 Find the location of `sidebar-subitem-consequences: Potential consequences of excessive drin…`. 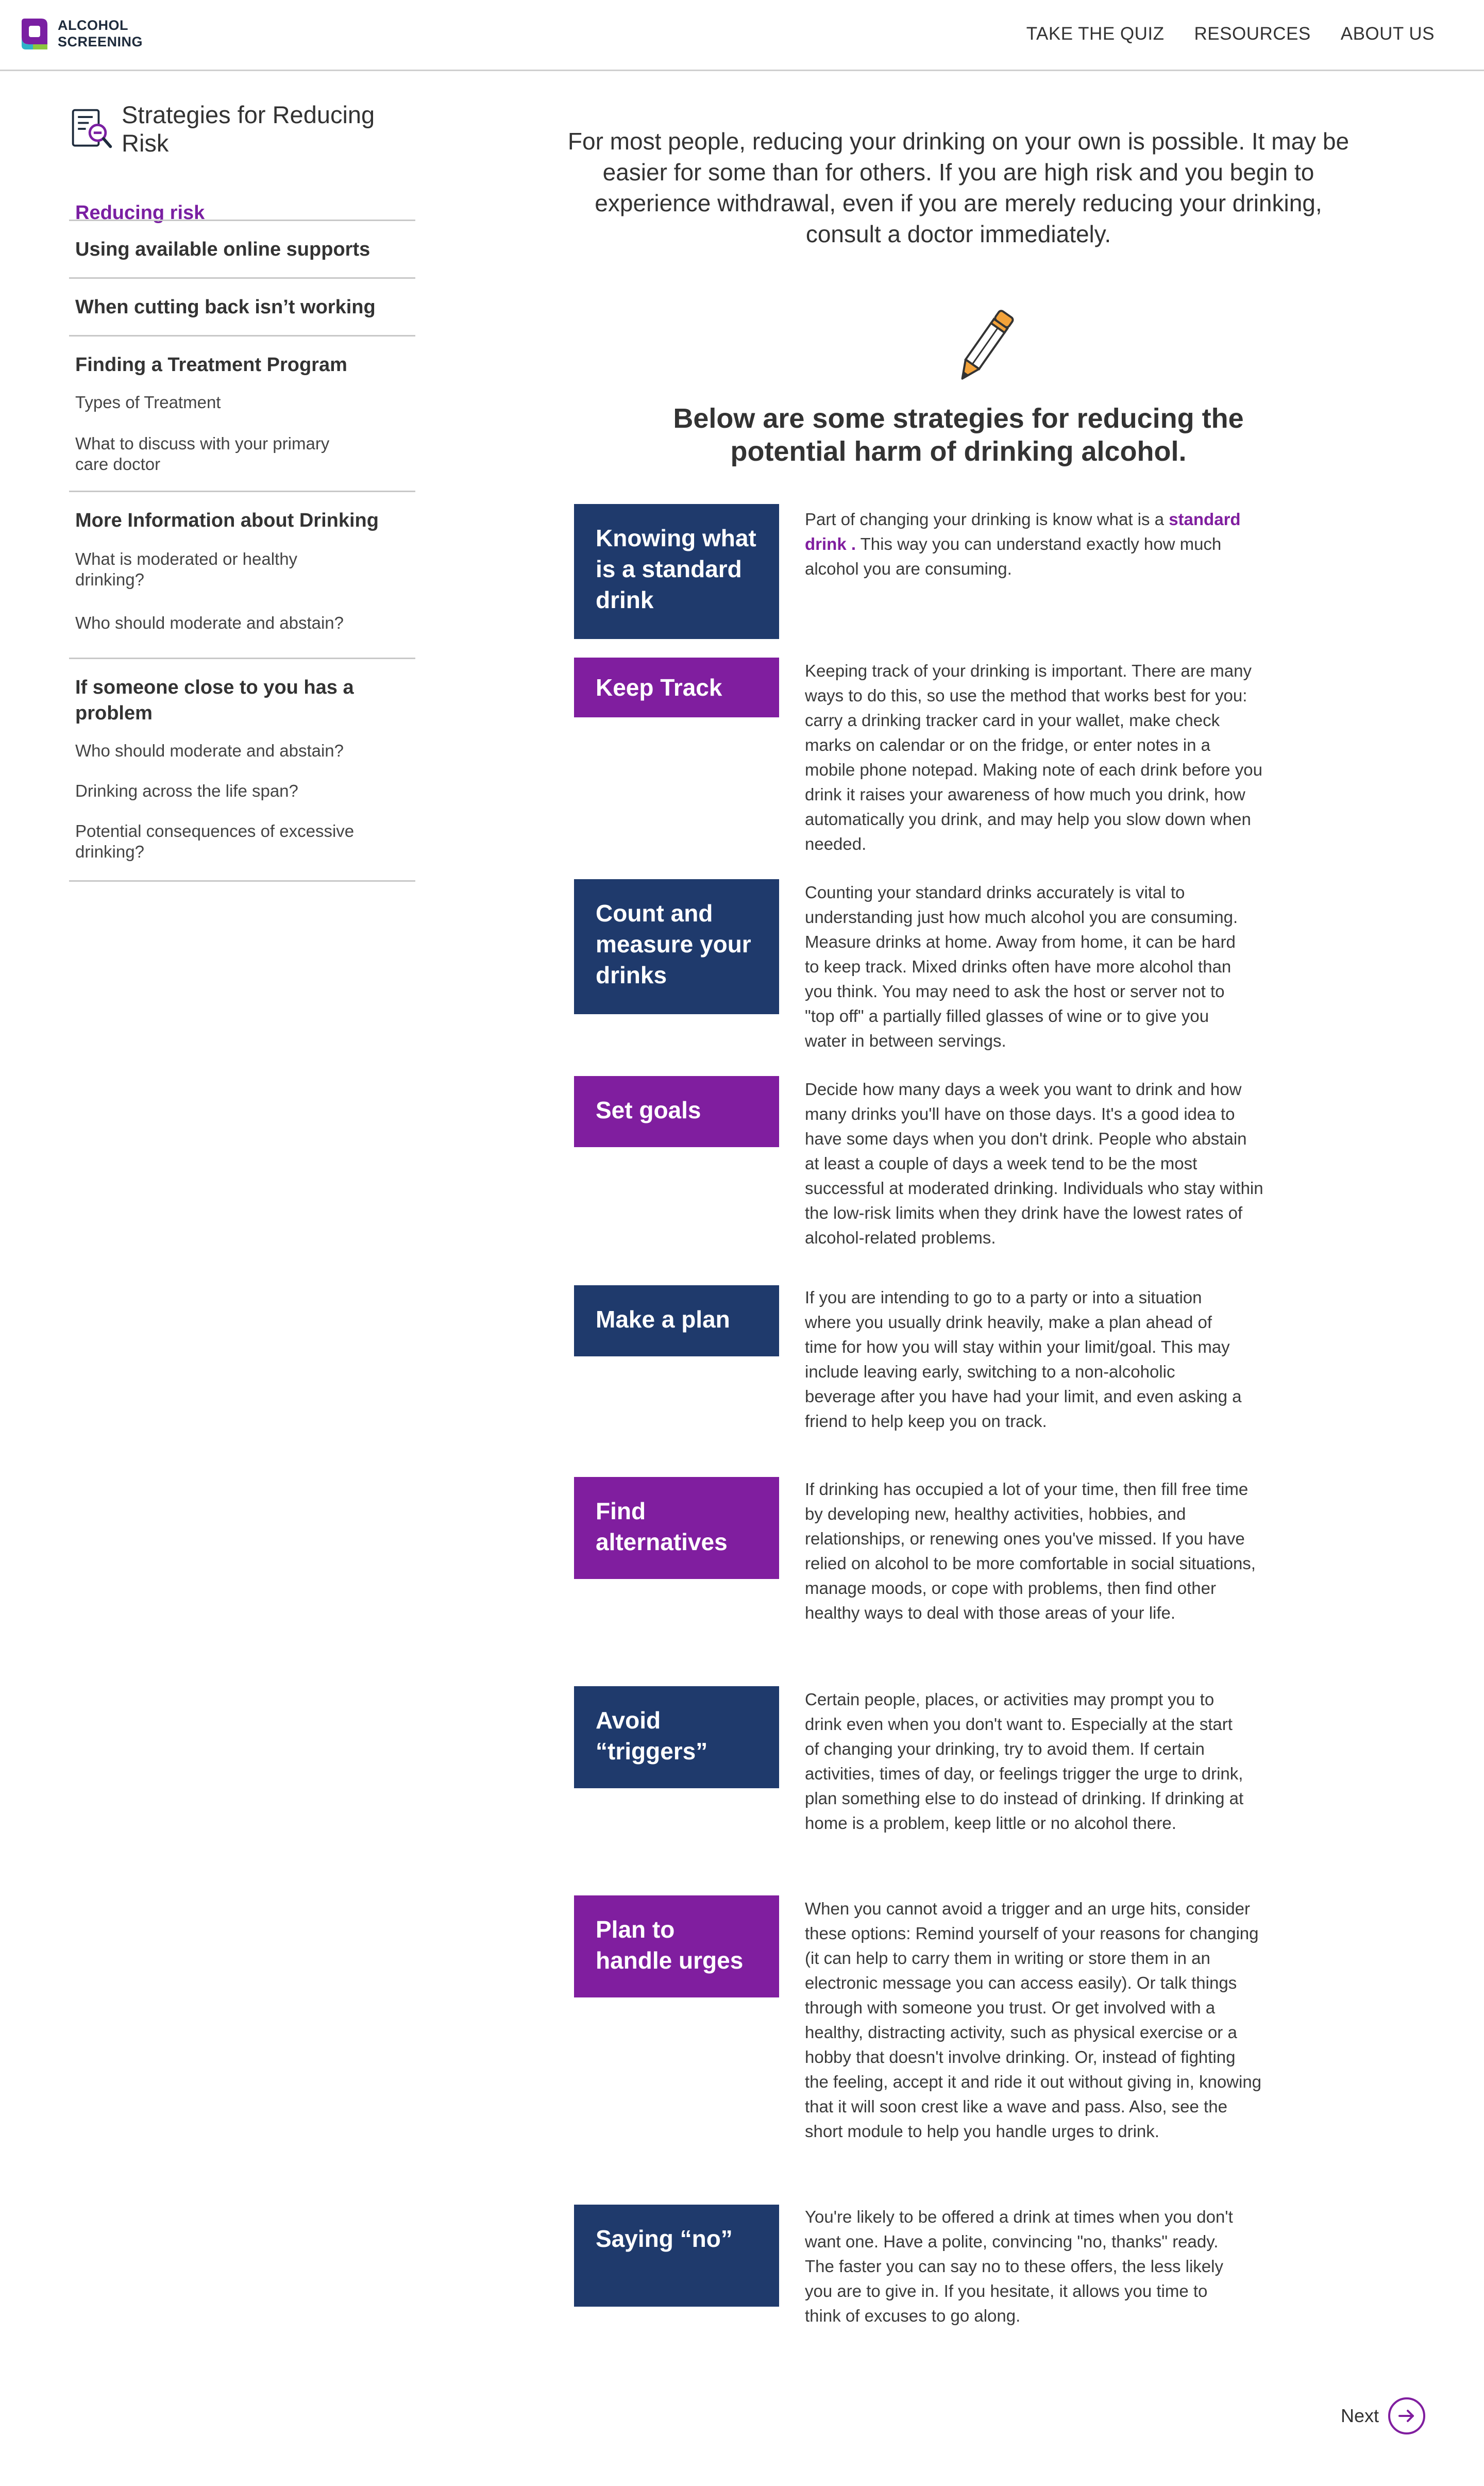

sidebar-subitem-consequences: Potential consequences of excessive drin… is located at coordinates (218, 841).